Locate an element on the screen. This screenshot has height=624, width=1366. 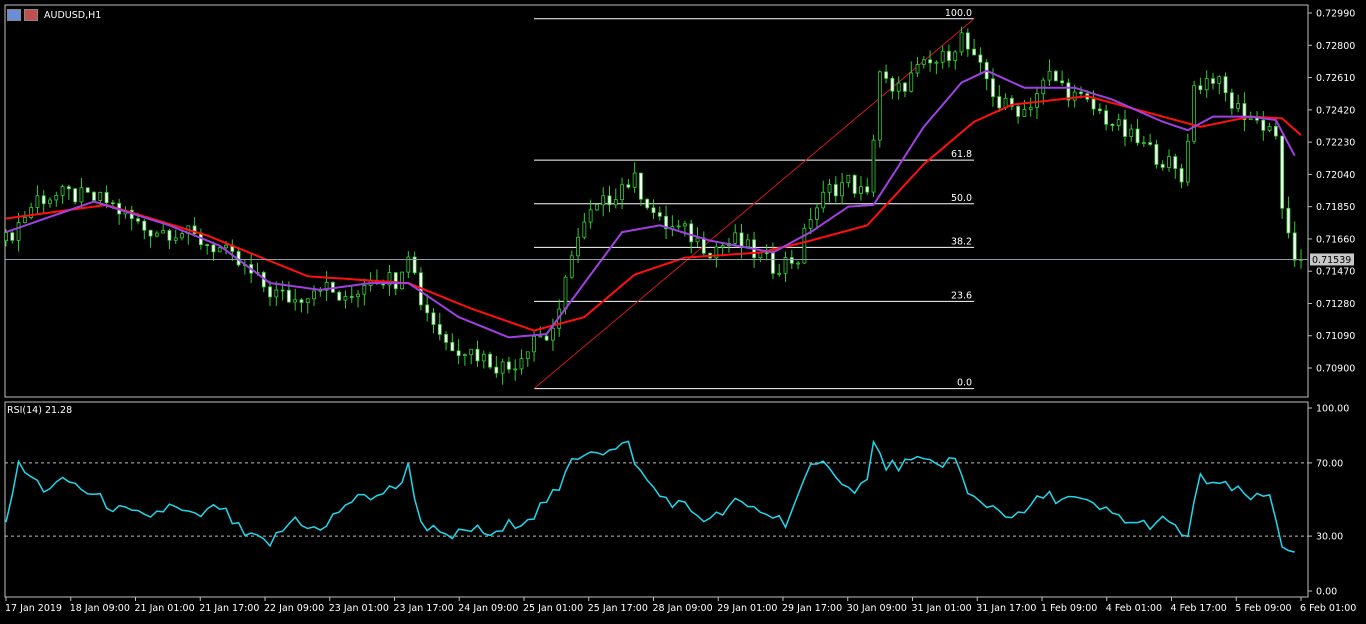
price-tick-label: 0.72040 is located at coordinates (1335, 175).